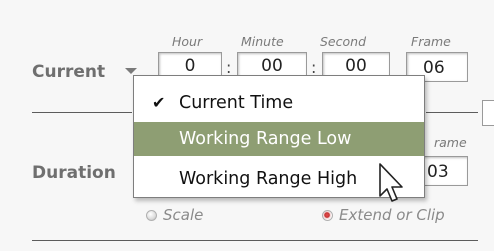 This screenshot has width=494, height=251. Describe the element at coordinates (236, 103) in the screenshot. I see `menu-item-label: Current Time` at that location.